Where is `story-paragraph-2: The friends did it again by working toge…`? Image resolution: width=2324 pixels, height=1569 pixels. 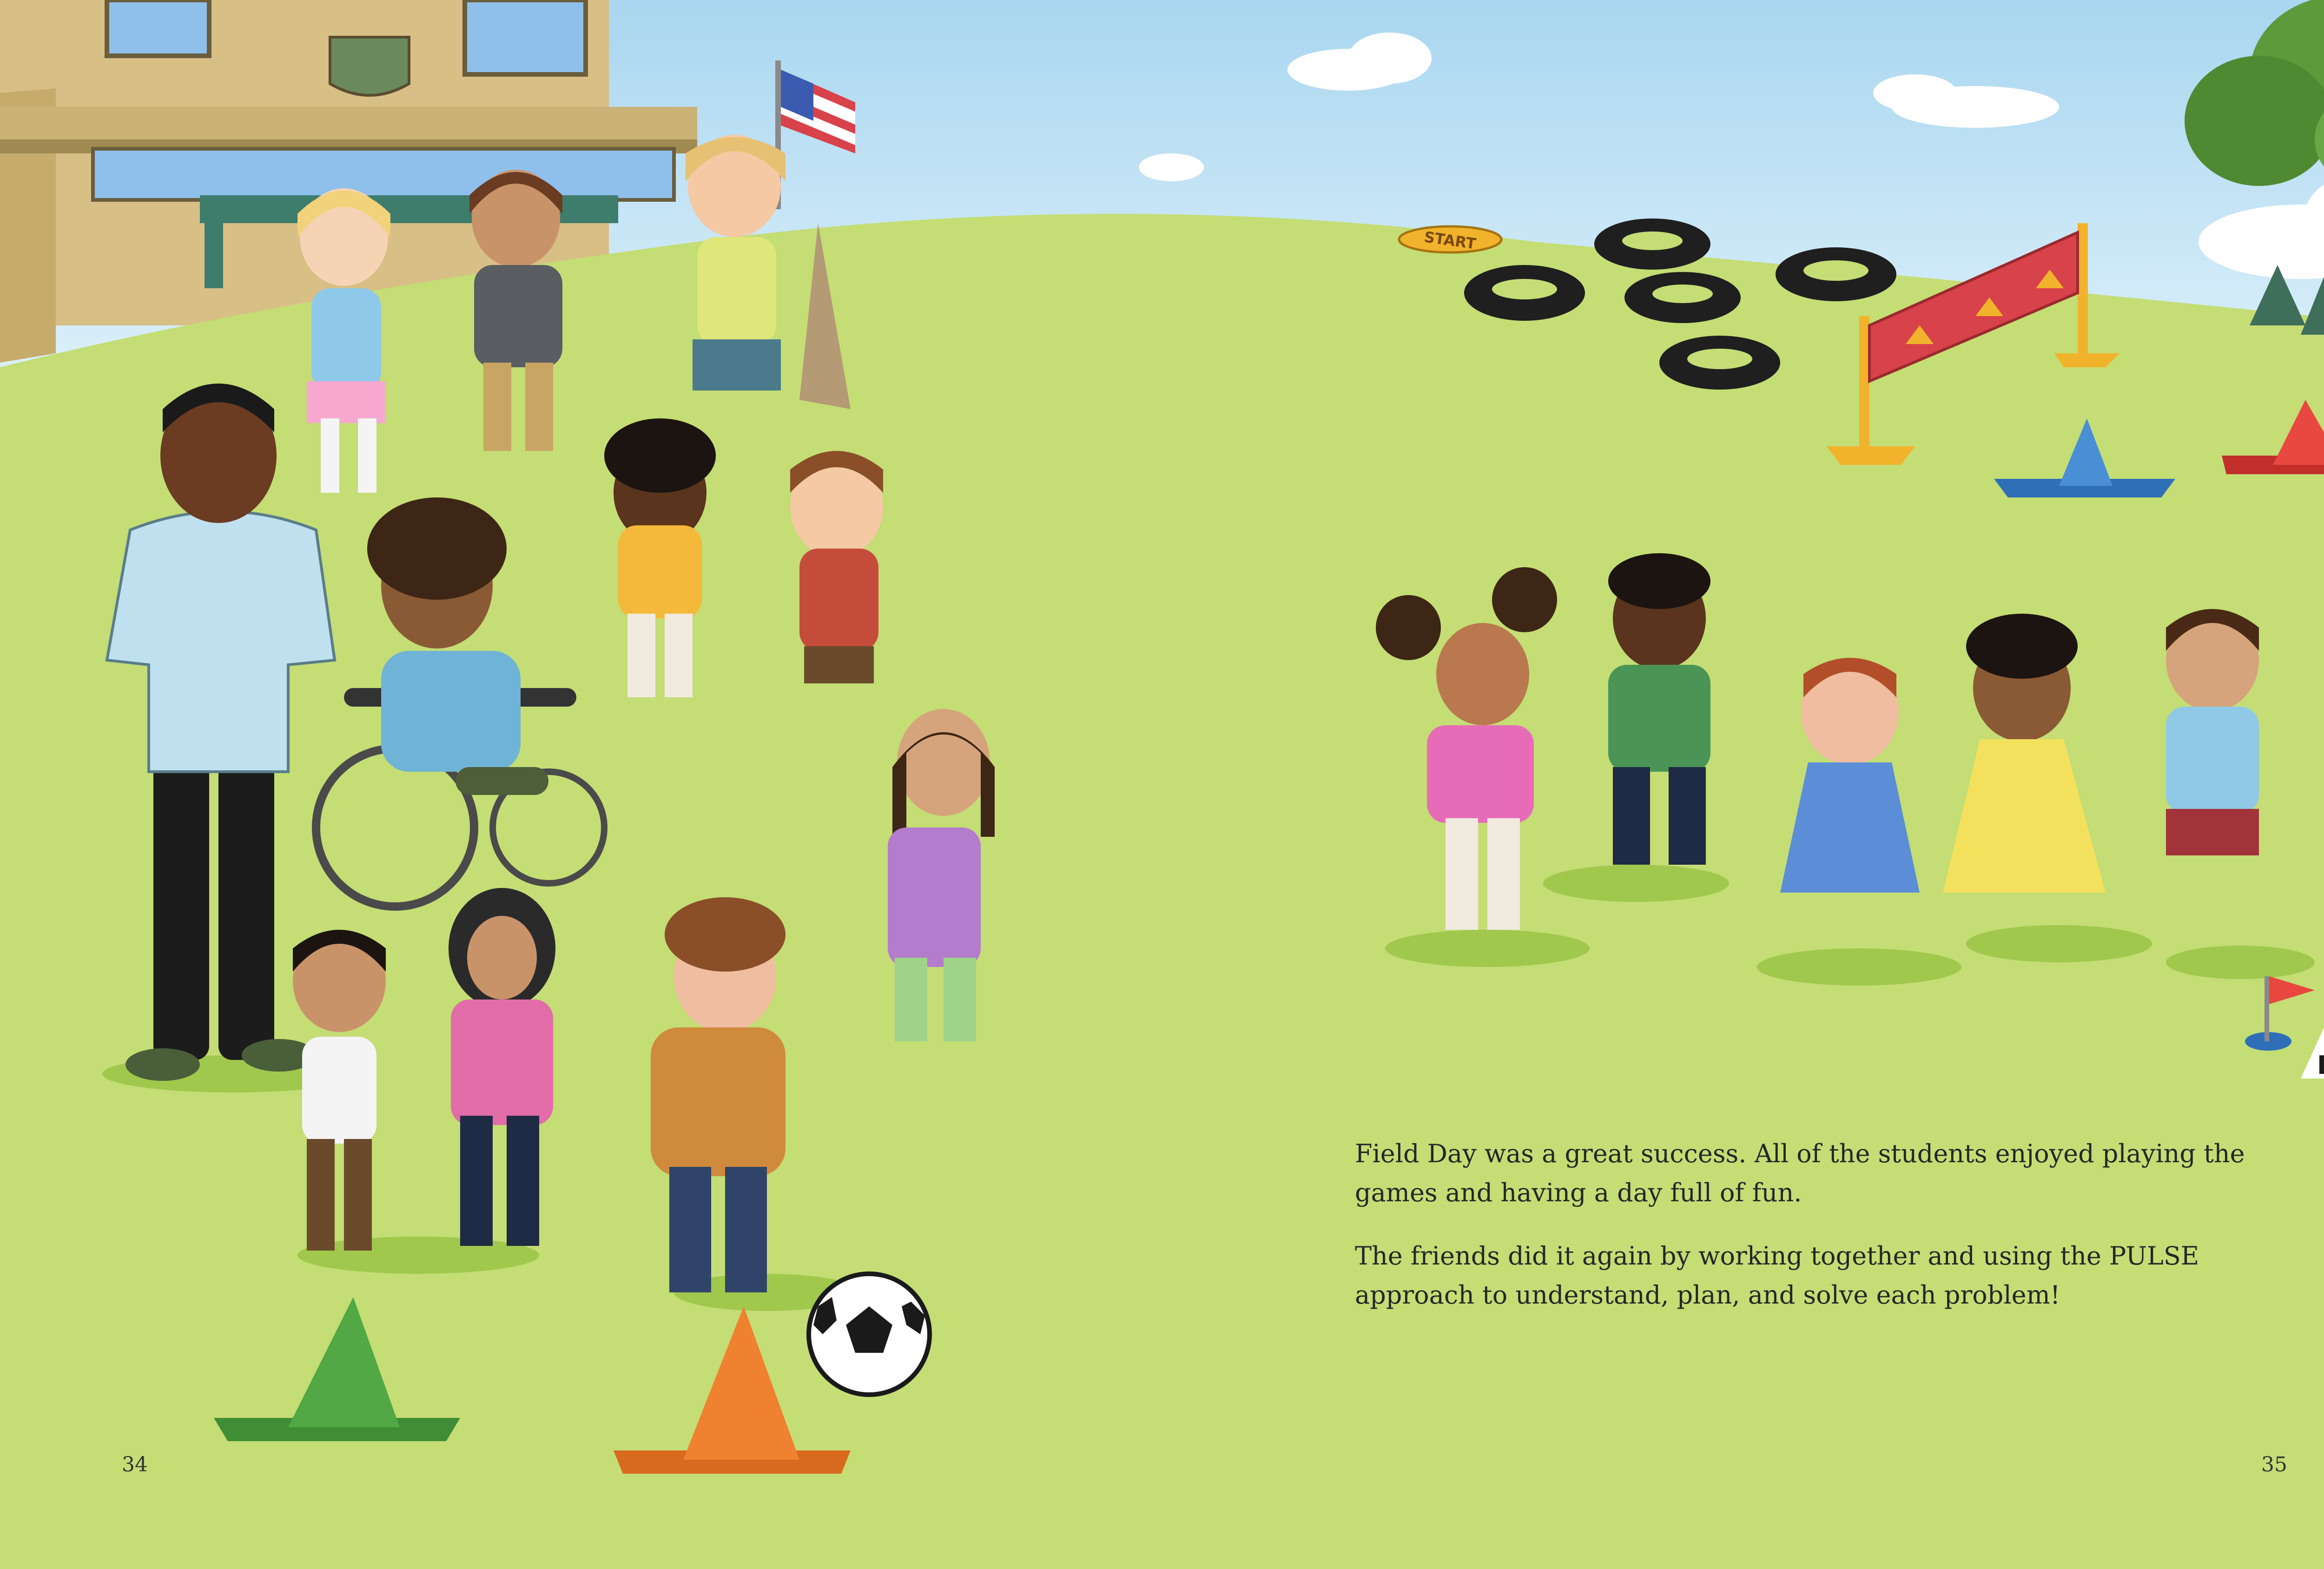 story-paragraph-2: The friends did it again by working toge… is located at coordinates (1777, 1275).